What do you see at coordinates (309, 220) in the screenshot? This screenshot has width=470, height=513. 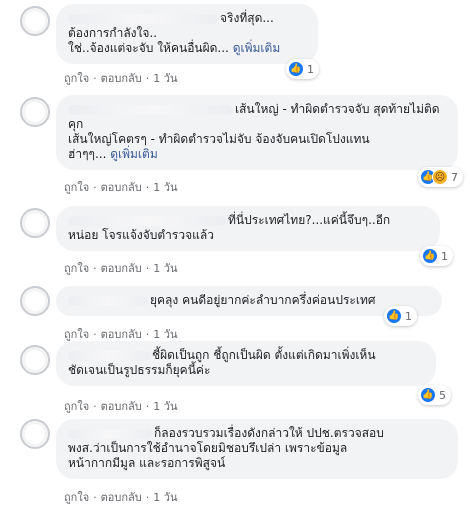 I see `comment-text-line: ที่นี่ประเทศไทย?...แค่นี้จึบๆ..อีก` at bounding box center [309, 220].